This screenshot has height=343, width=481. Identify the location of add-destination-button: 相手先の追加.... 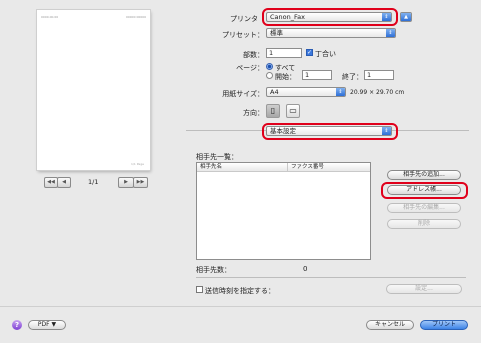
(424, 175).